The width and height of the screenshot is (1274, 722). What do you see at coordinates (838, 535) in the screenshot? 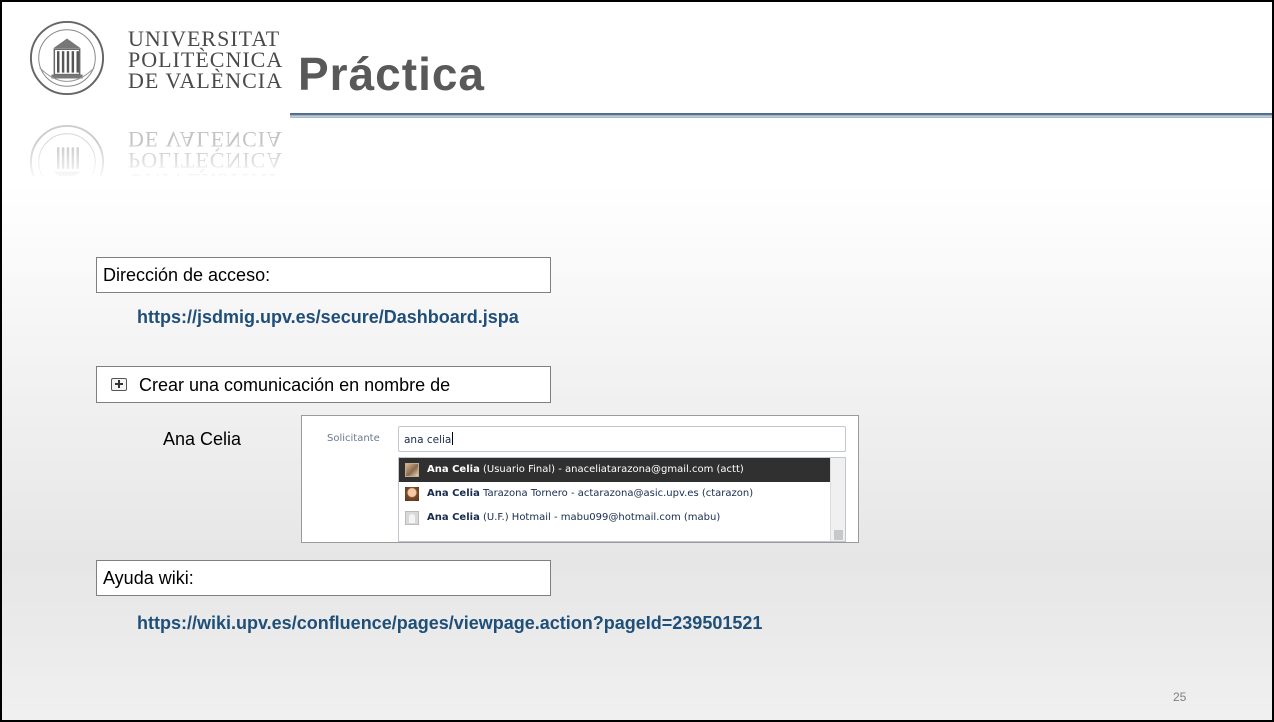
I see `scrollbar-thumb` at bounding box center [838, 535].